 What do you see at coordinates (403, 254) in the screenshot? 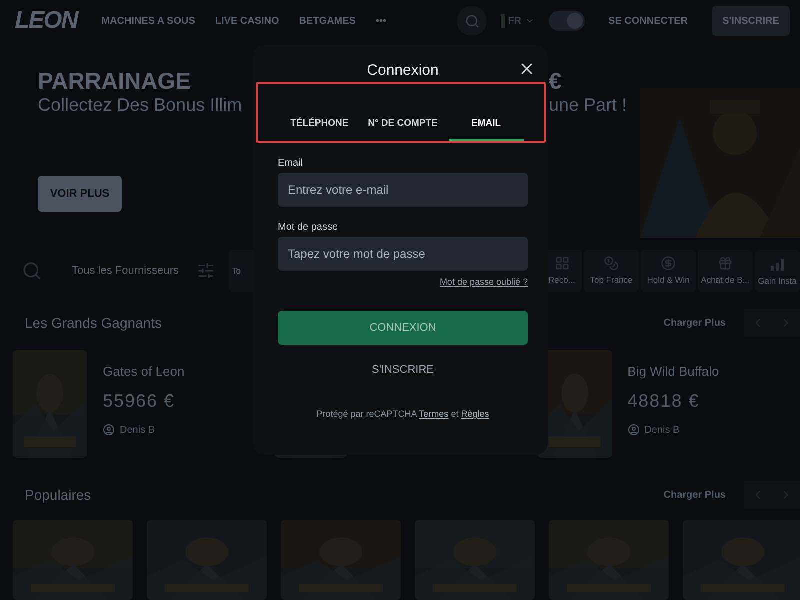
I see `input-field: Tapez votre mot de passe` at bounding box center [403, 254].